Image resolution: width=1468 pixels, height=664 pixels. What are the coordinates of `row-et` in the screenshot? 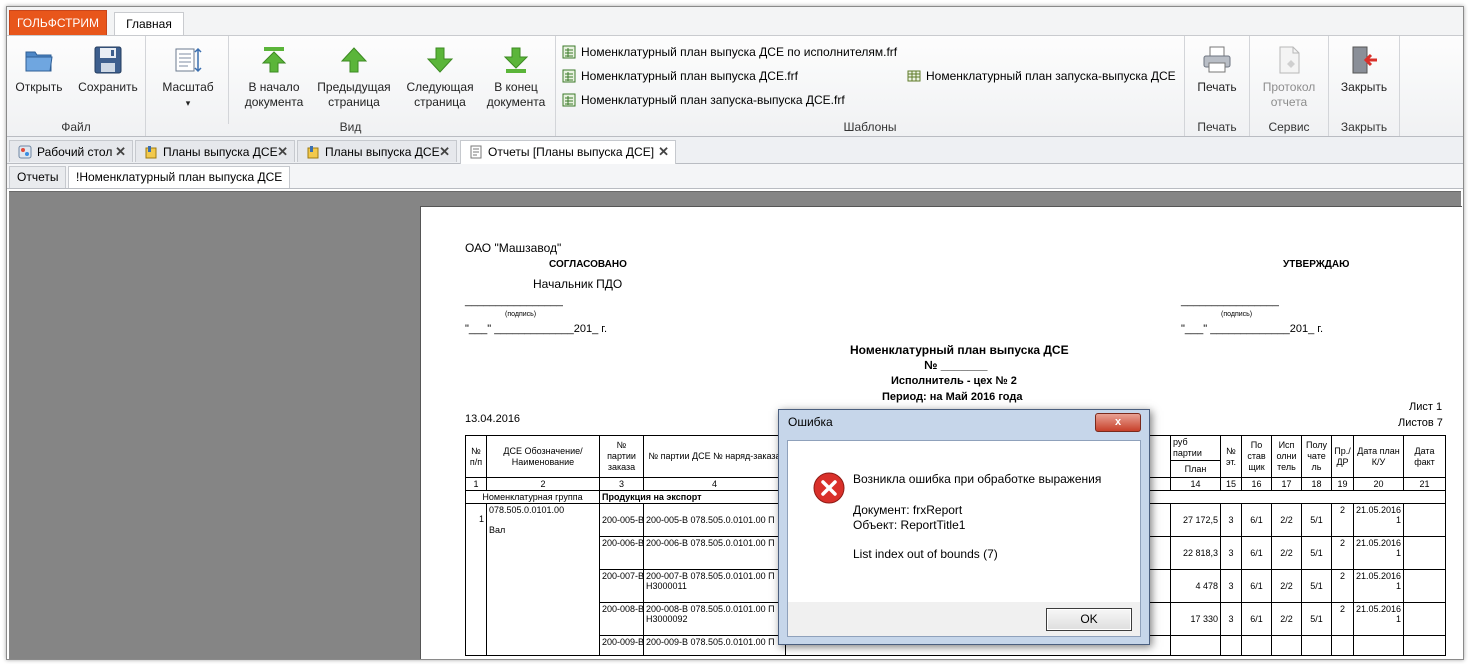 It's located at (1231, 645).